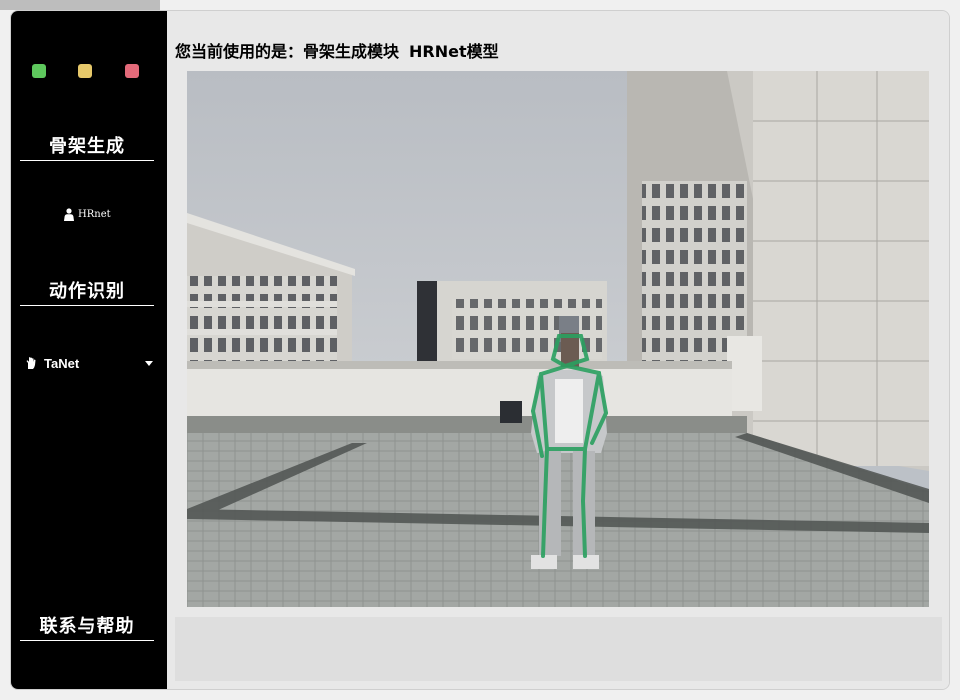  Describe the element at coordinates (62, 363) in the screenshot. I see `sidebar-item-tanet-label: TaNet` at that location.